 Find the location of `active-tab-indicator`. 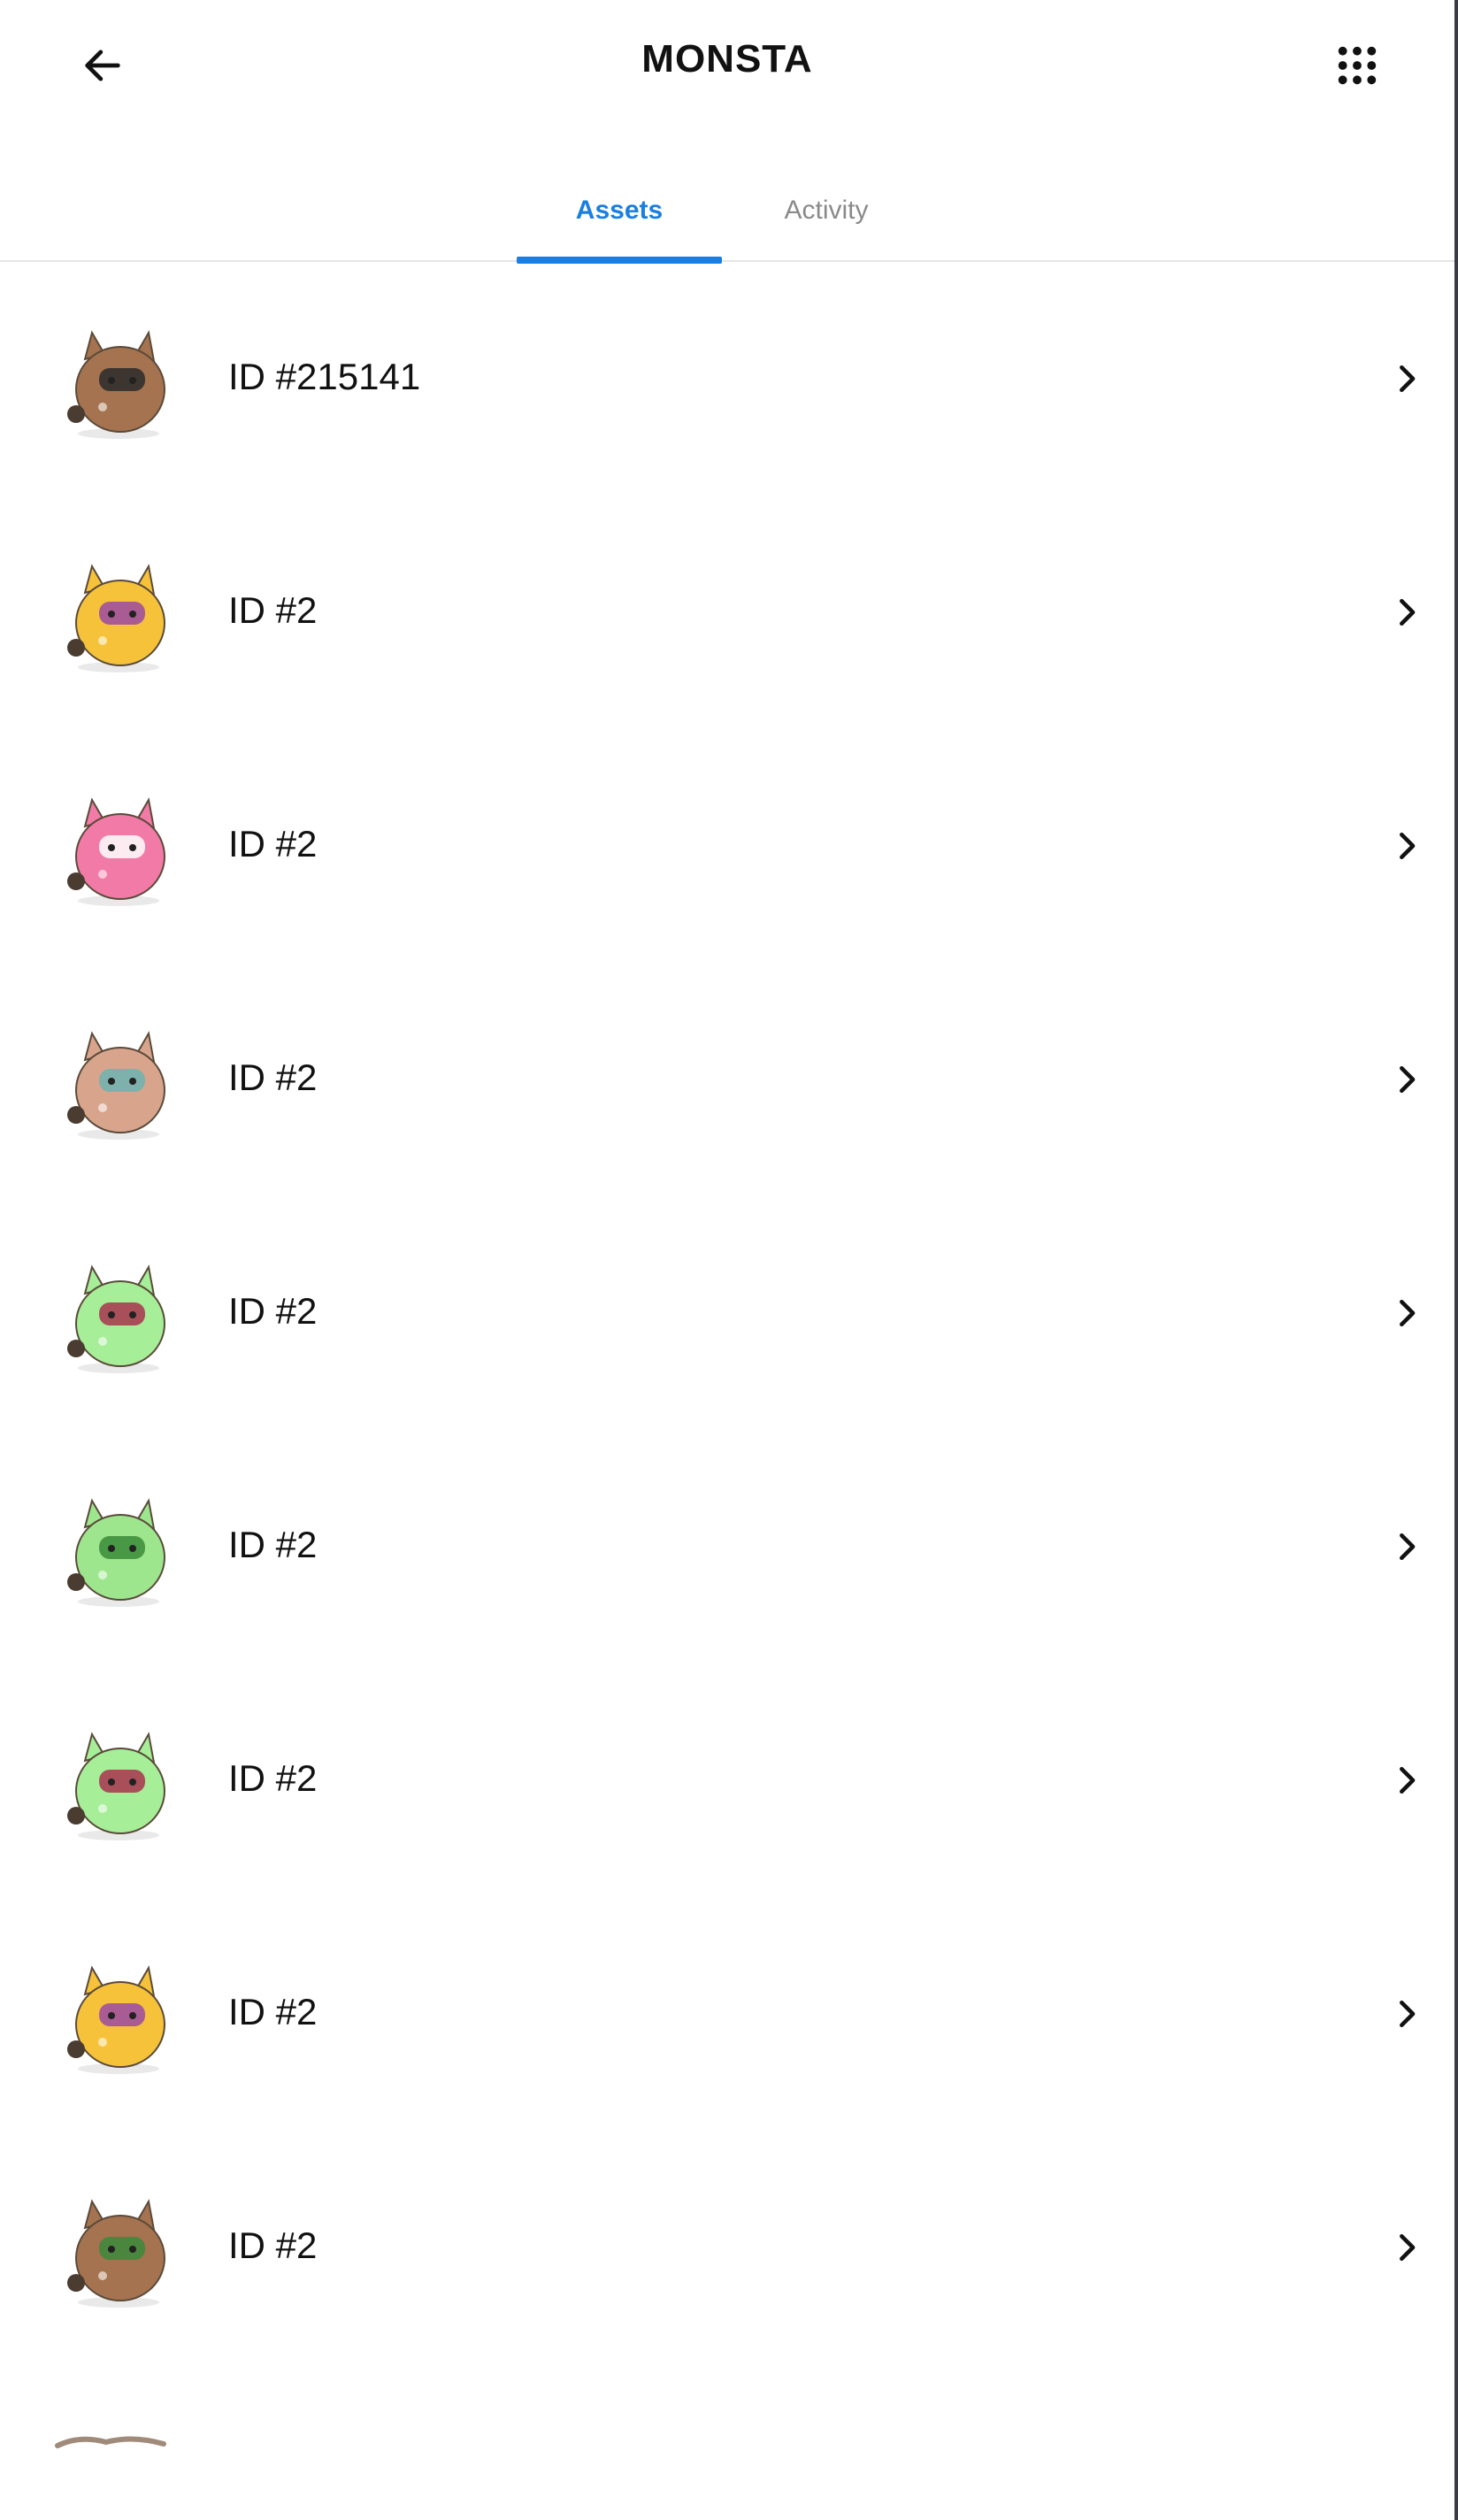

active-tab-indicator is located at coordinates (619, 260).